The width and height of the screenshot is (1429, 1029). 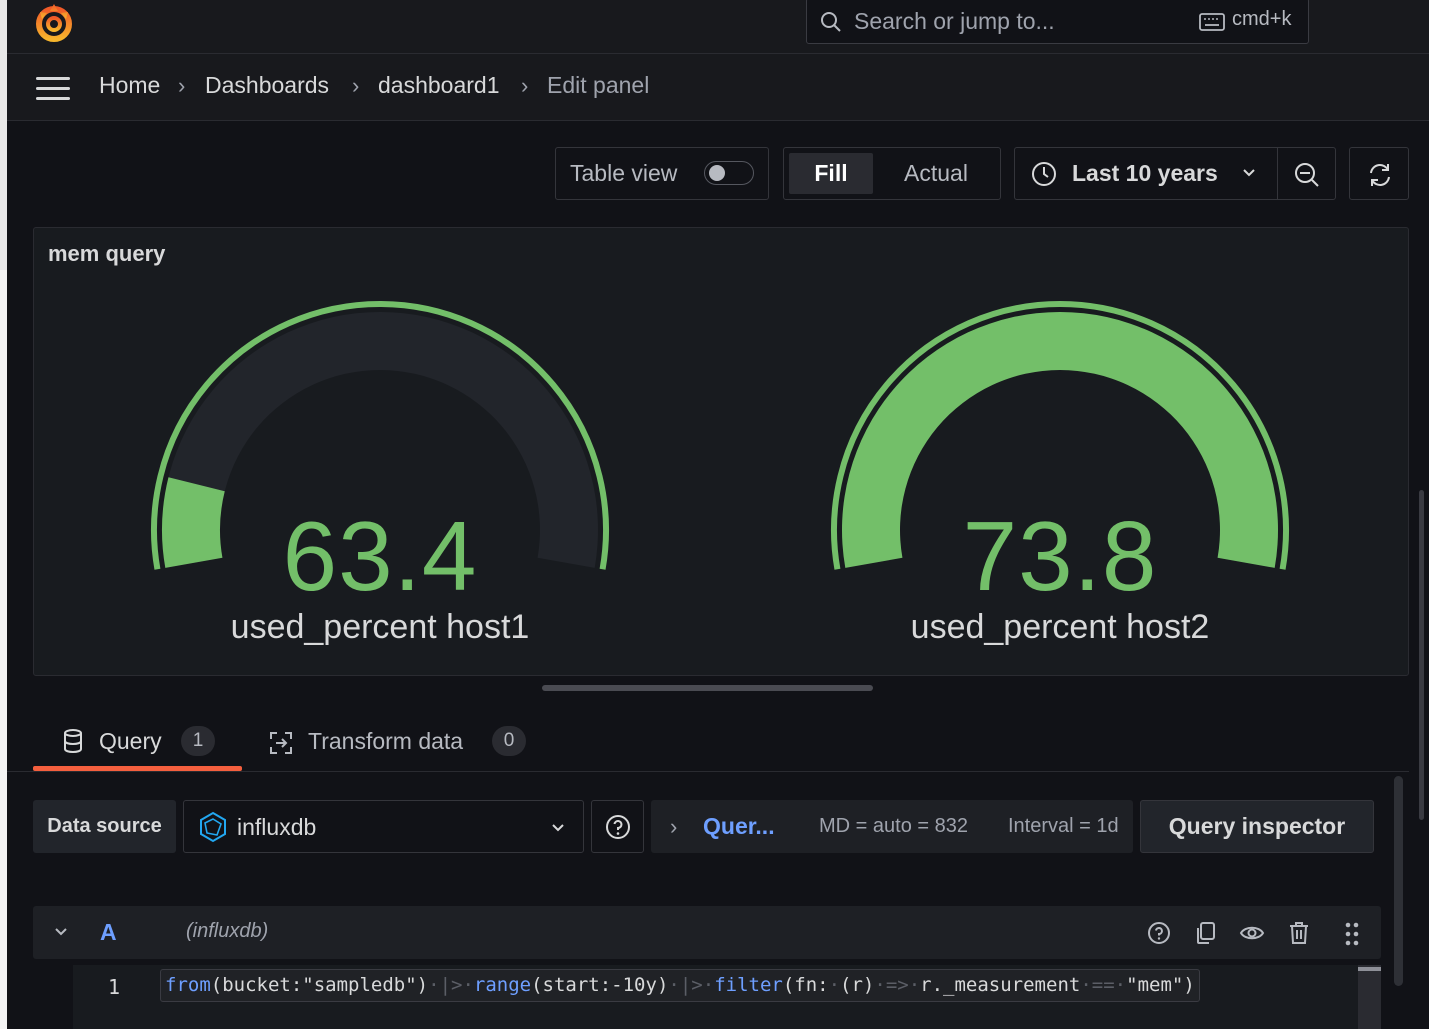 I want to click on table-view-toggle: Table view, so click(x=662, y=173).